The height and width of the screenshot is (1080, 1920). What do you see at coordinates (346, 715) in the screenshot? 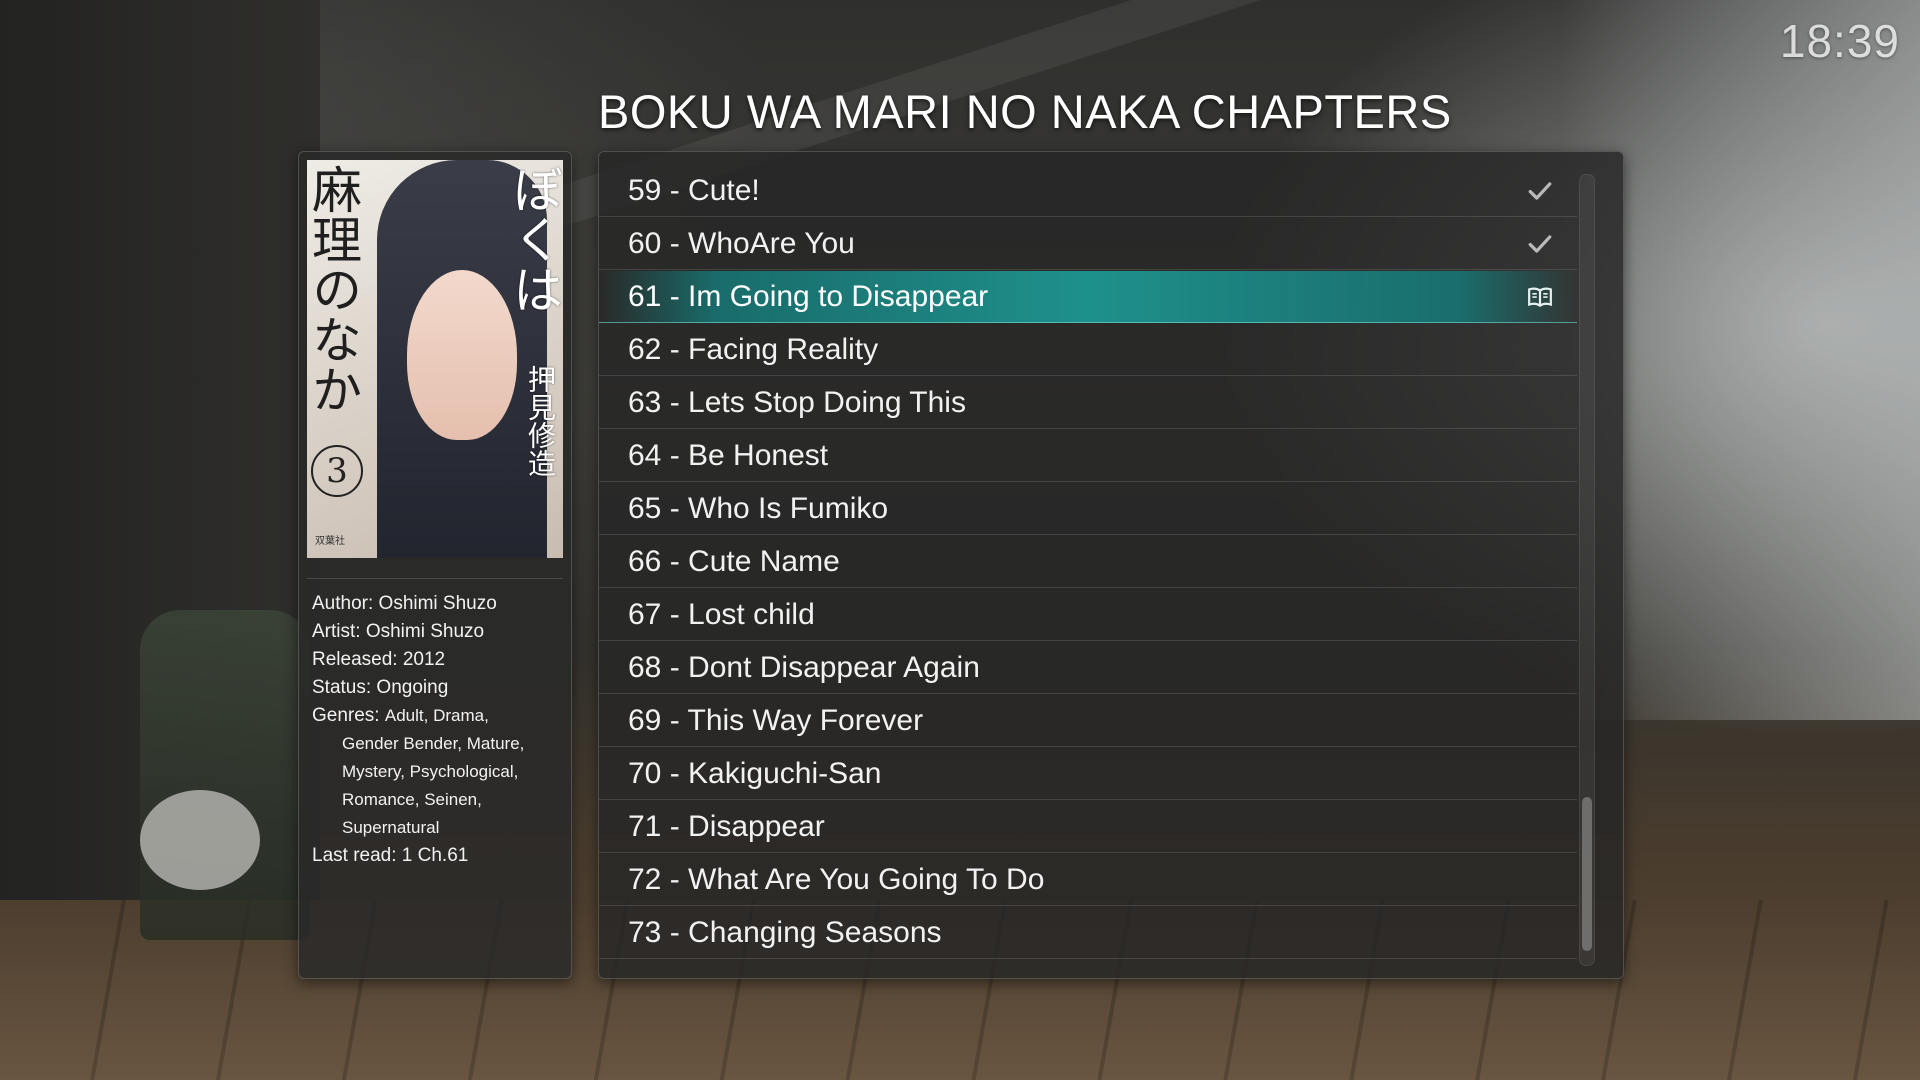
I see `genres-label: Genres:` at bounding box center [346, 715].